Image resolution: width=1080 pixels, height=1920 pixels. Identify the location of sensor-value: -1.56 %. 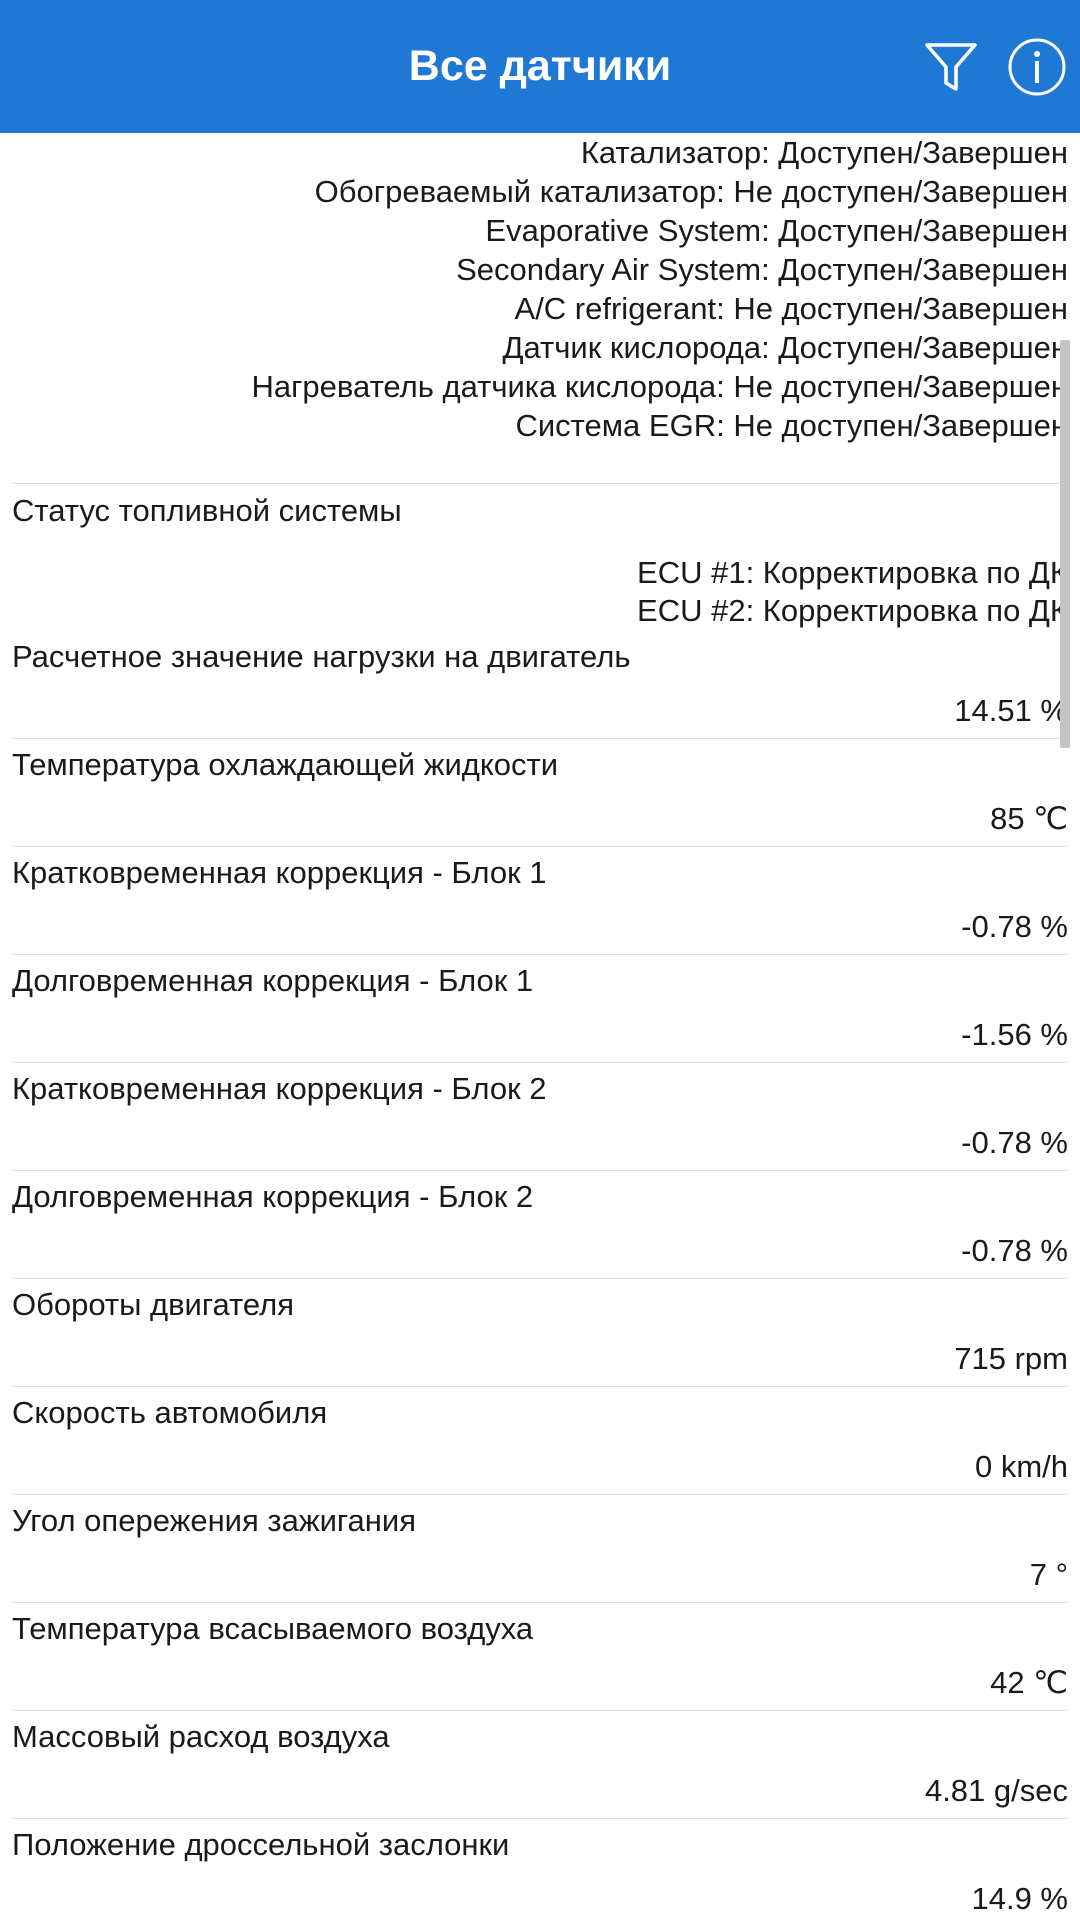
(1014, 1034).